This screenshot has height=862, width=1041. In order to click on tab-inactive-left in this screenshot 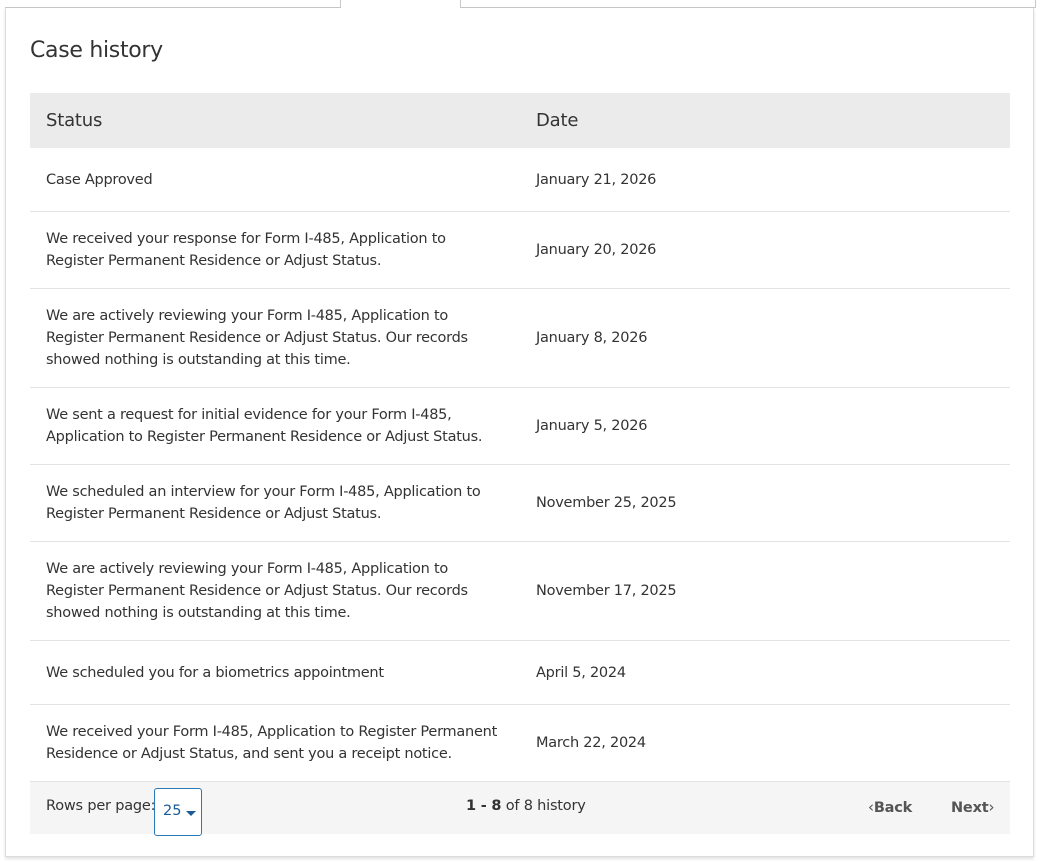, I will do `click(173, 4)`.